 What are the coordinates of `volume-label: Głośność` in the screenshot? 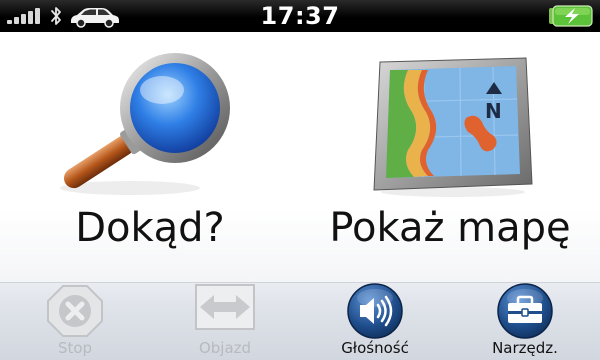 It's located at (375, 348).